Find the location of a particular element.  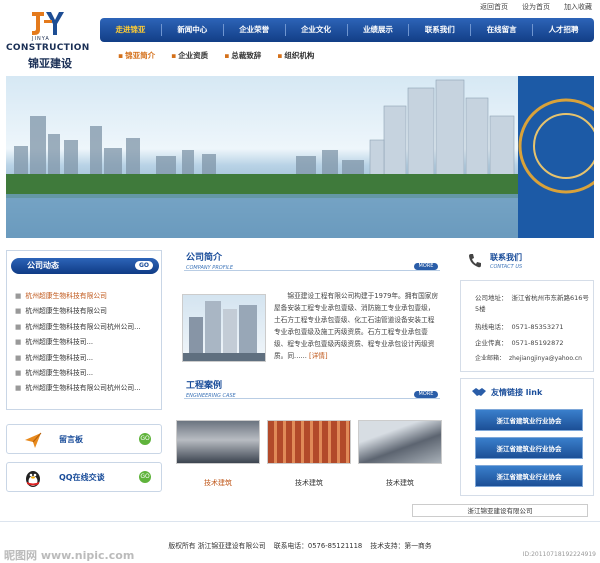

logo-sub-text: JINYA is located at coordinates (41, 39).